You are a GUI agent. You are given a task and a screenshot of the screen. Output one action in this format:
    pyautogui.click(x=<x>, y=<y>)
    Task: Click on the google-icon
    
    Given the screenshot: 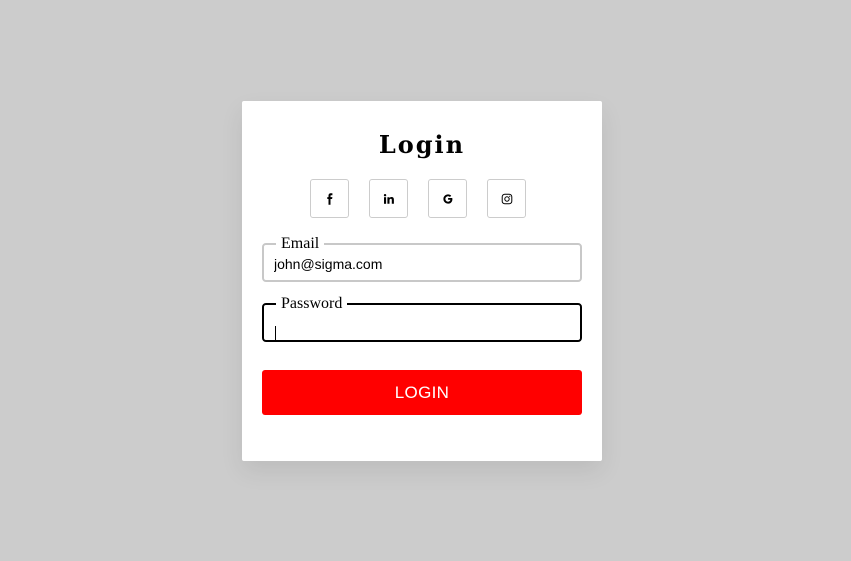 What is the action you would take?
    pyautogui.click(x=448, y=199)
    